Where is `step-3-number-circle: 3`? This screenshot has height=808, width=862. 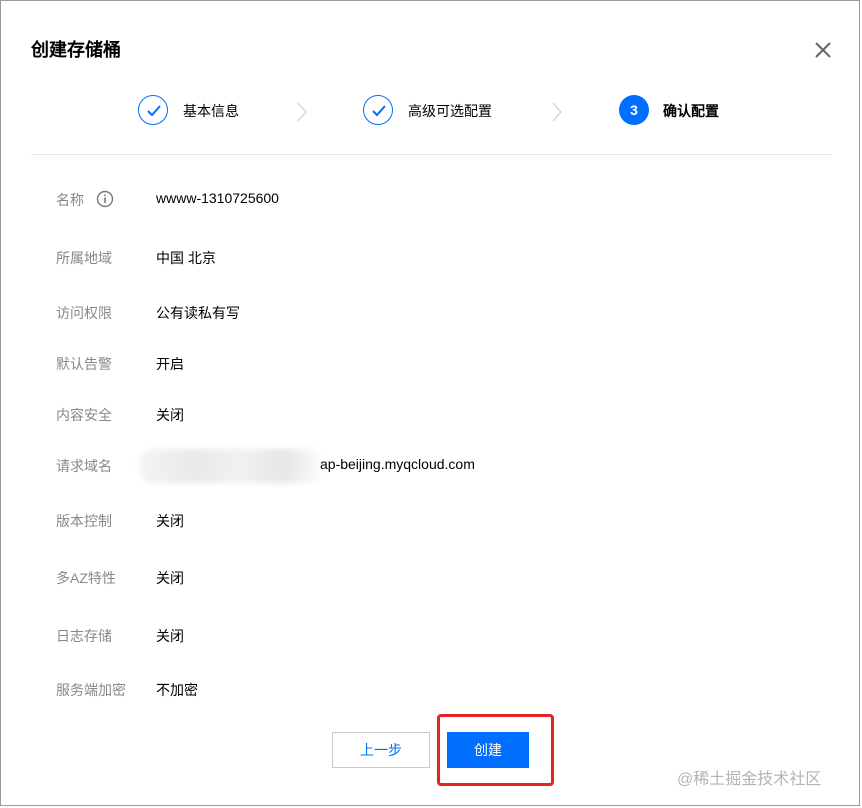 step-3-number-circle: 3 is located at coordinates (634, 110).